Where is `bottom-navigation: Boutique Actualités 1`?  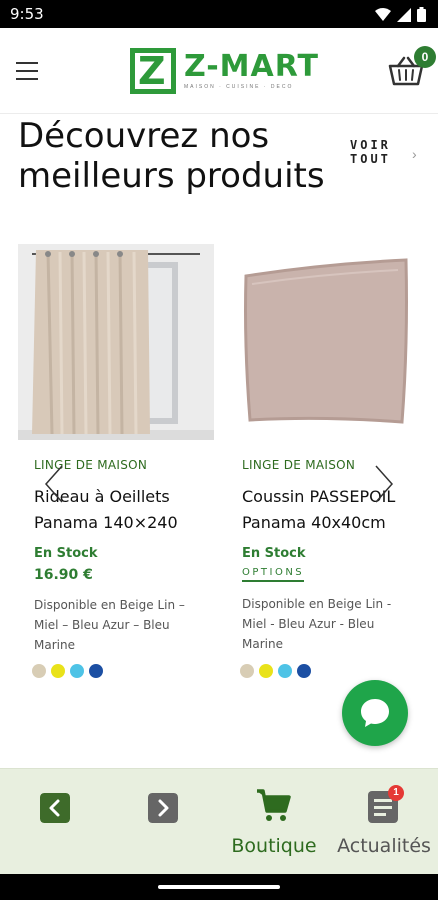
bottom-navigation: Boutique Actualités 1 is located at coordinates (219, 821).